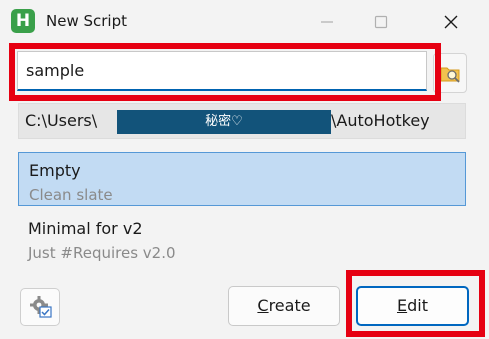  Describe the element at coordinates (402, 305) in the screenshot. I see `edit-mnemonic: E` at that location.